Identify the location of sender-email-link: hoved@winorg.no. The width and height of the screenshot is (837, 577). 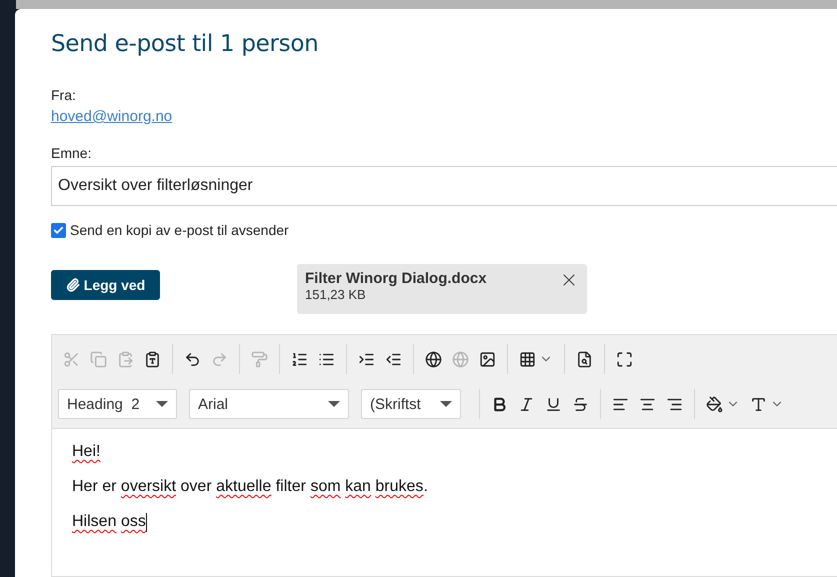
(111, 116).